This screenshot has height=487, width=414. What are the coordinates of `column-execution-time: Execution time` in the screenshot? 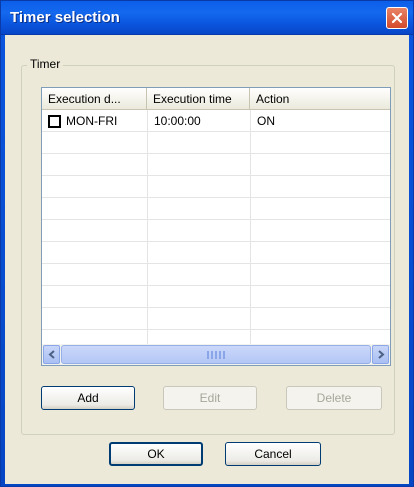 It's located at (198, 99).